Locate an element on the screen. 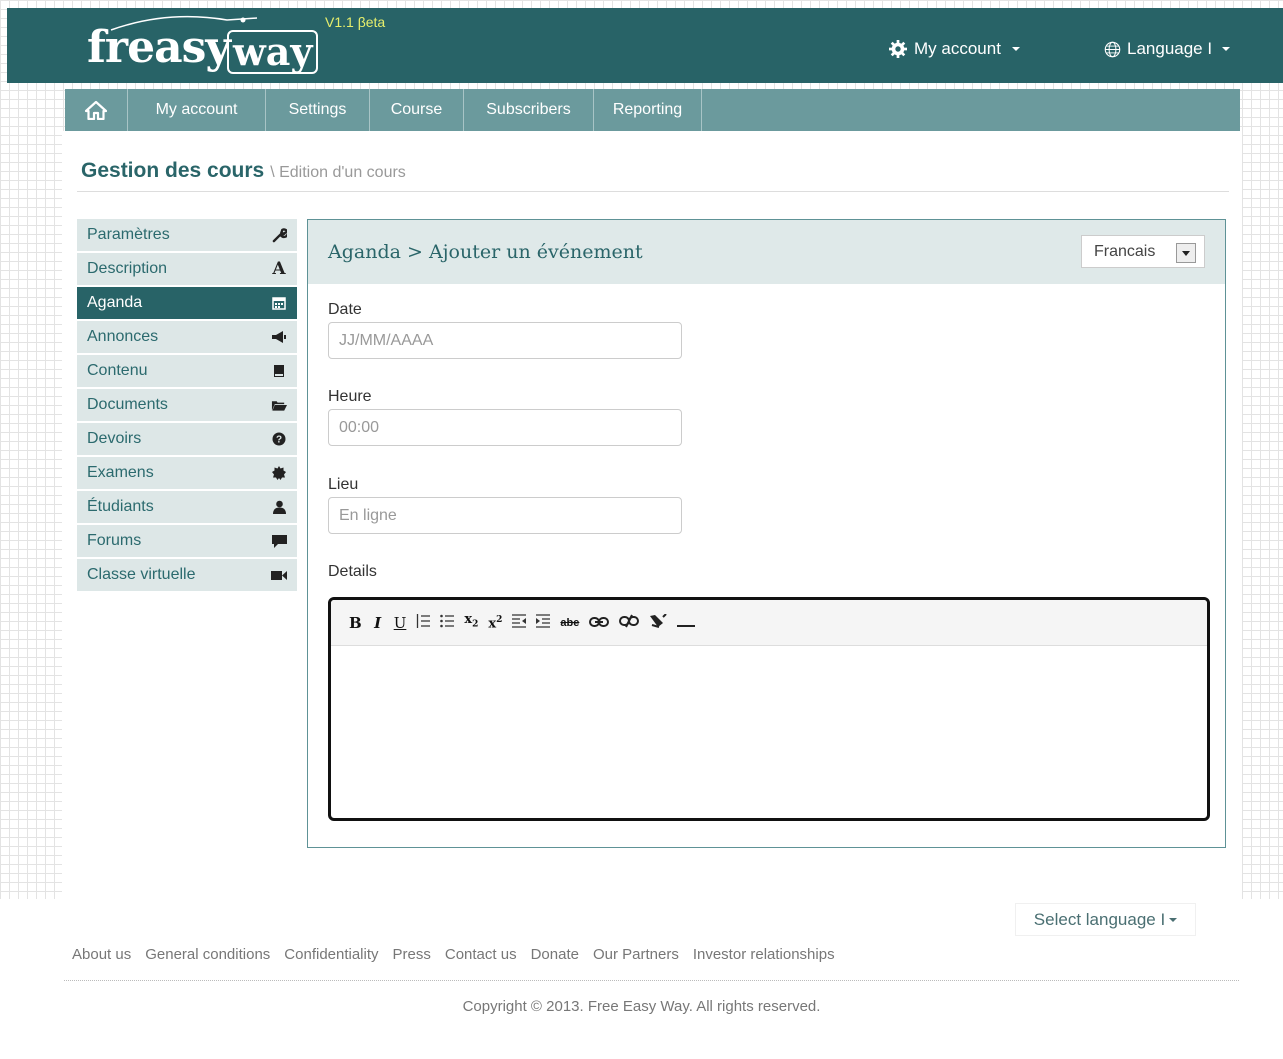 This screenshot has height=1059, width=1283. remove-format-icon is located at coordinates (658, 622).